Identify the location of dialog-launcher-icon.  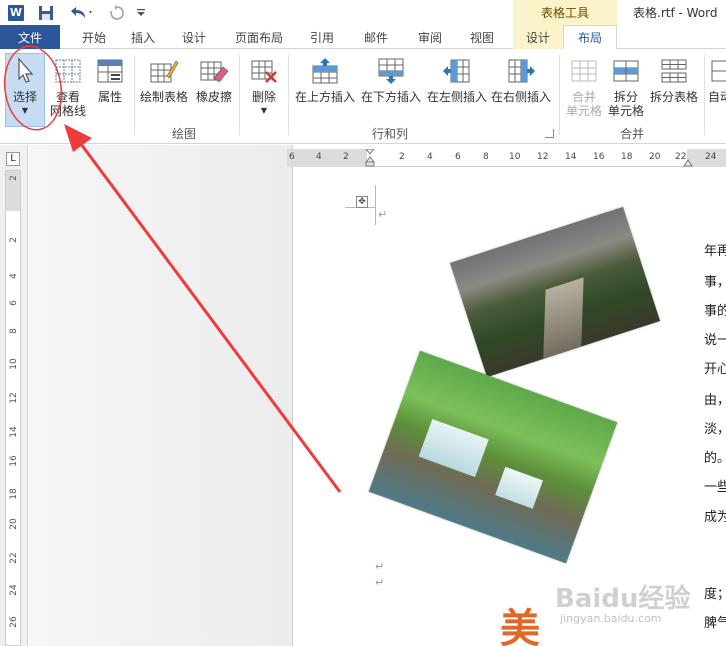
(549, 133).